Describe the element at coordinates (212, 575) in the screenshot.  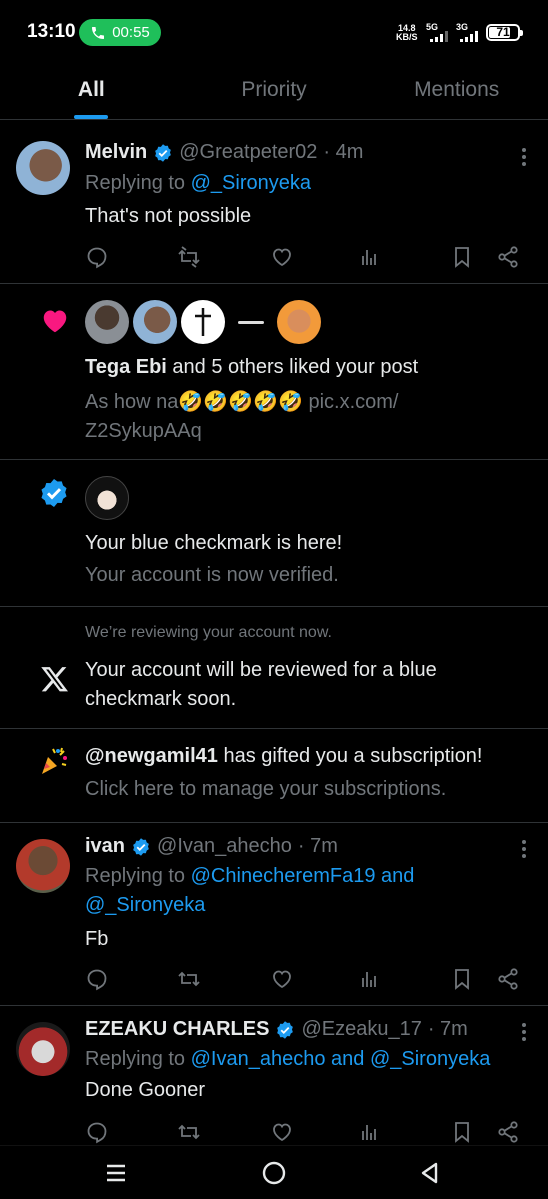
I see `verified-subtitle: Your account is now verified.` at that location.